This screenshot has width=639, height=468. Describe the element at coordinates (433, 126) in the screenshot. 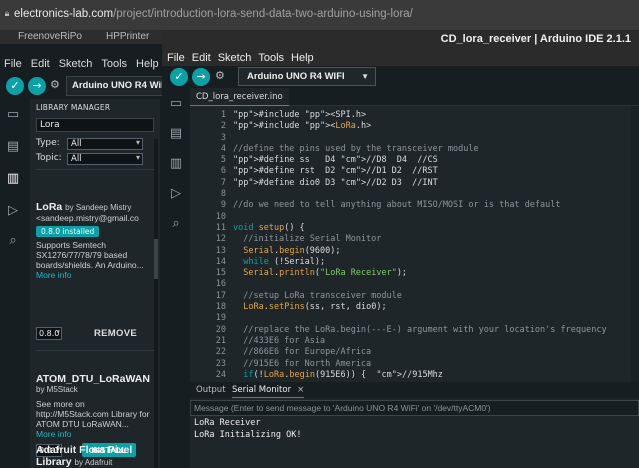

I see `code-line: "pp">#include "pp"><LoRa.h>` at that location.